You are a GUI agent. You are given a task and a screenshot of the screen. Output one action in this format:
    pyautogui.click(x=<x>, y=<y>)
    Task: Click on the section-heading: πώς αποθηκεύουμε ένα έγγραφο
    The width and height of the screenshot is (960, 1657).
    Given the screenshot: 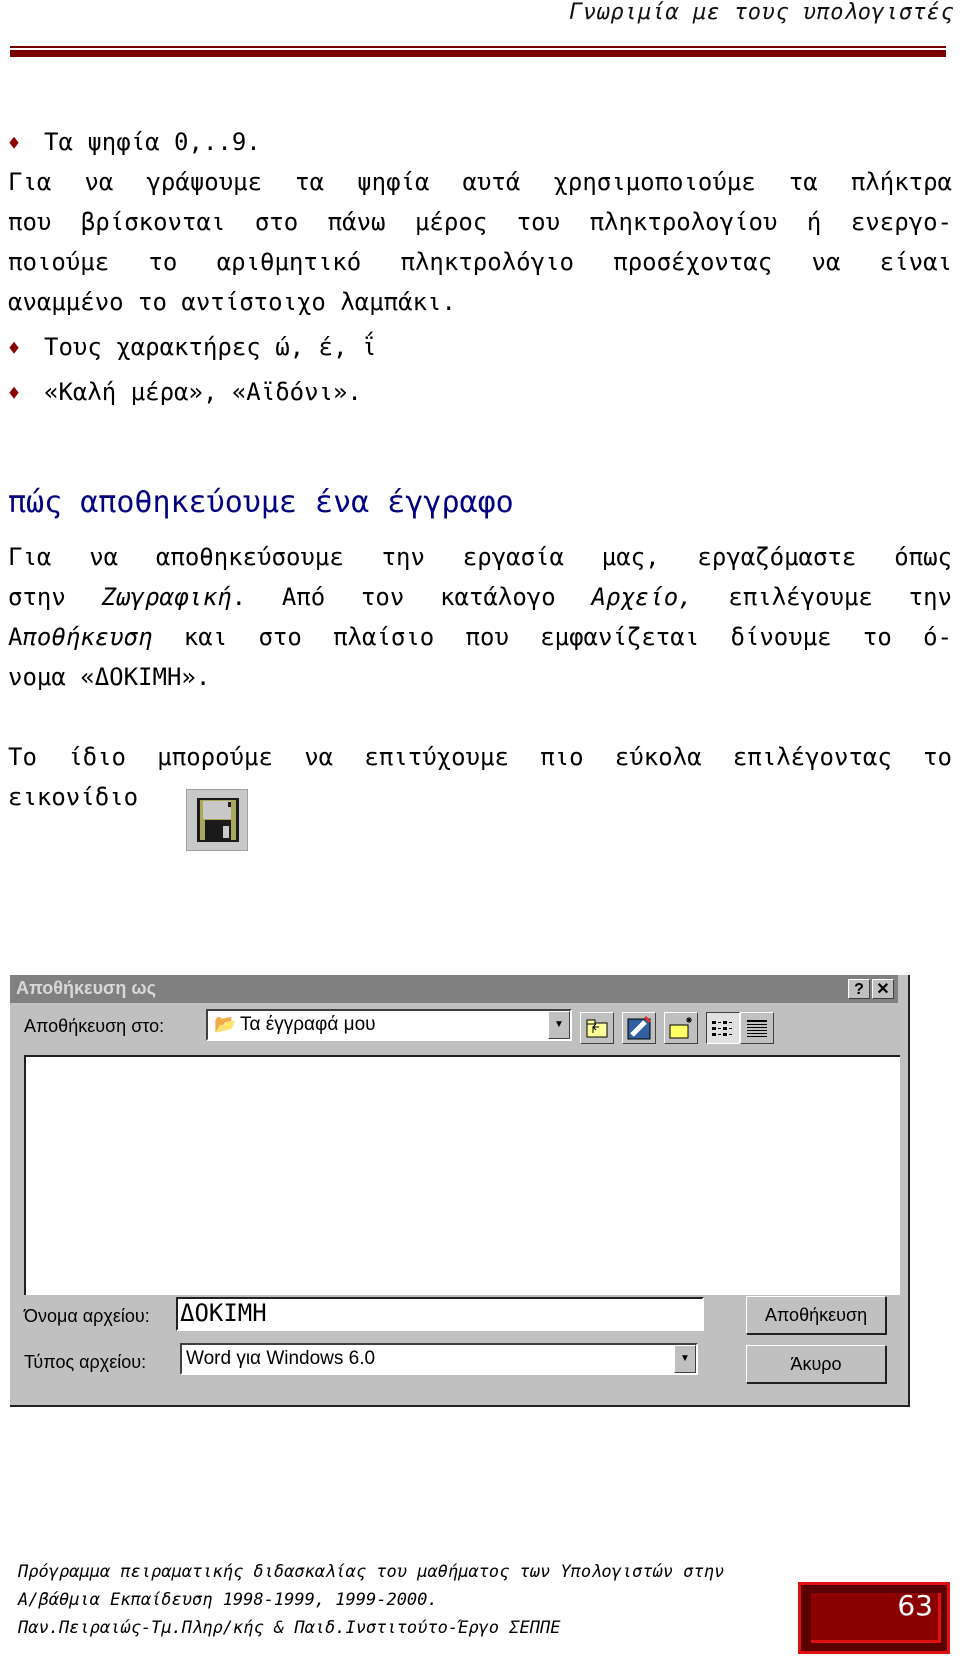 What is the action you would take?
    pyautogui.click(x=261, y=502)
    